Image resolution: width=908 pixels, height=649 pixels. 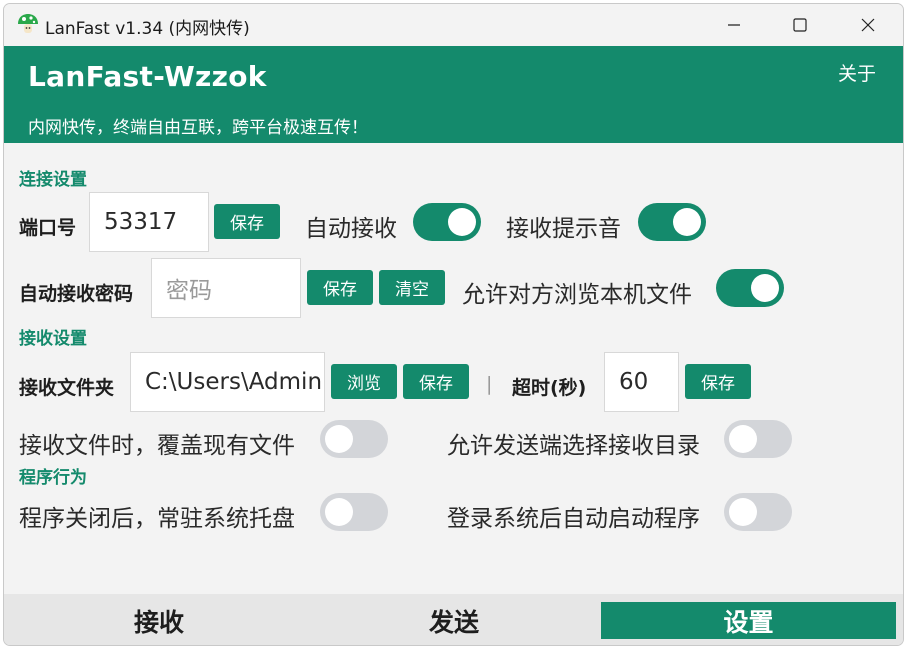 I want to click on overwrite-label: 接收文件时，覆盖现有文件, so click(x=157, y=446).